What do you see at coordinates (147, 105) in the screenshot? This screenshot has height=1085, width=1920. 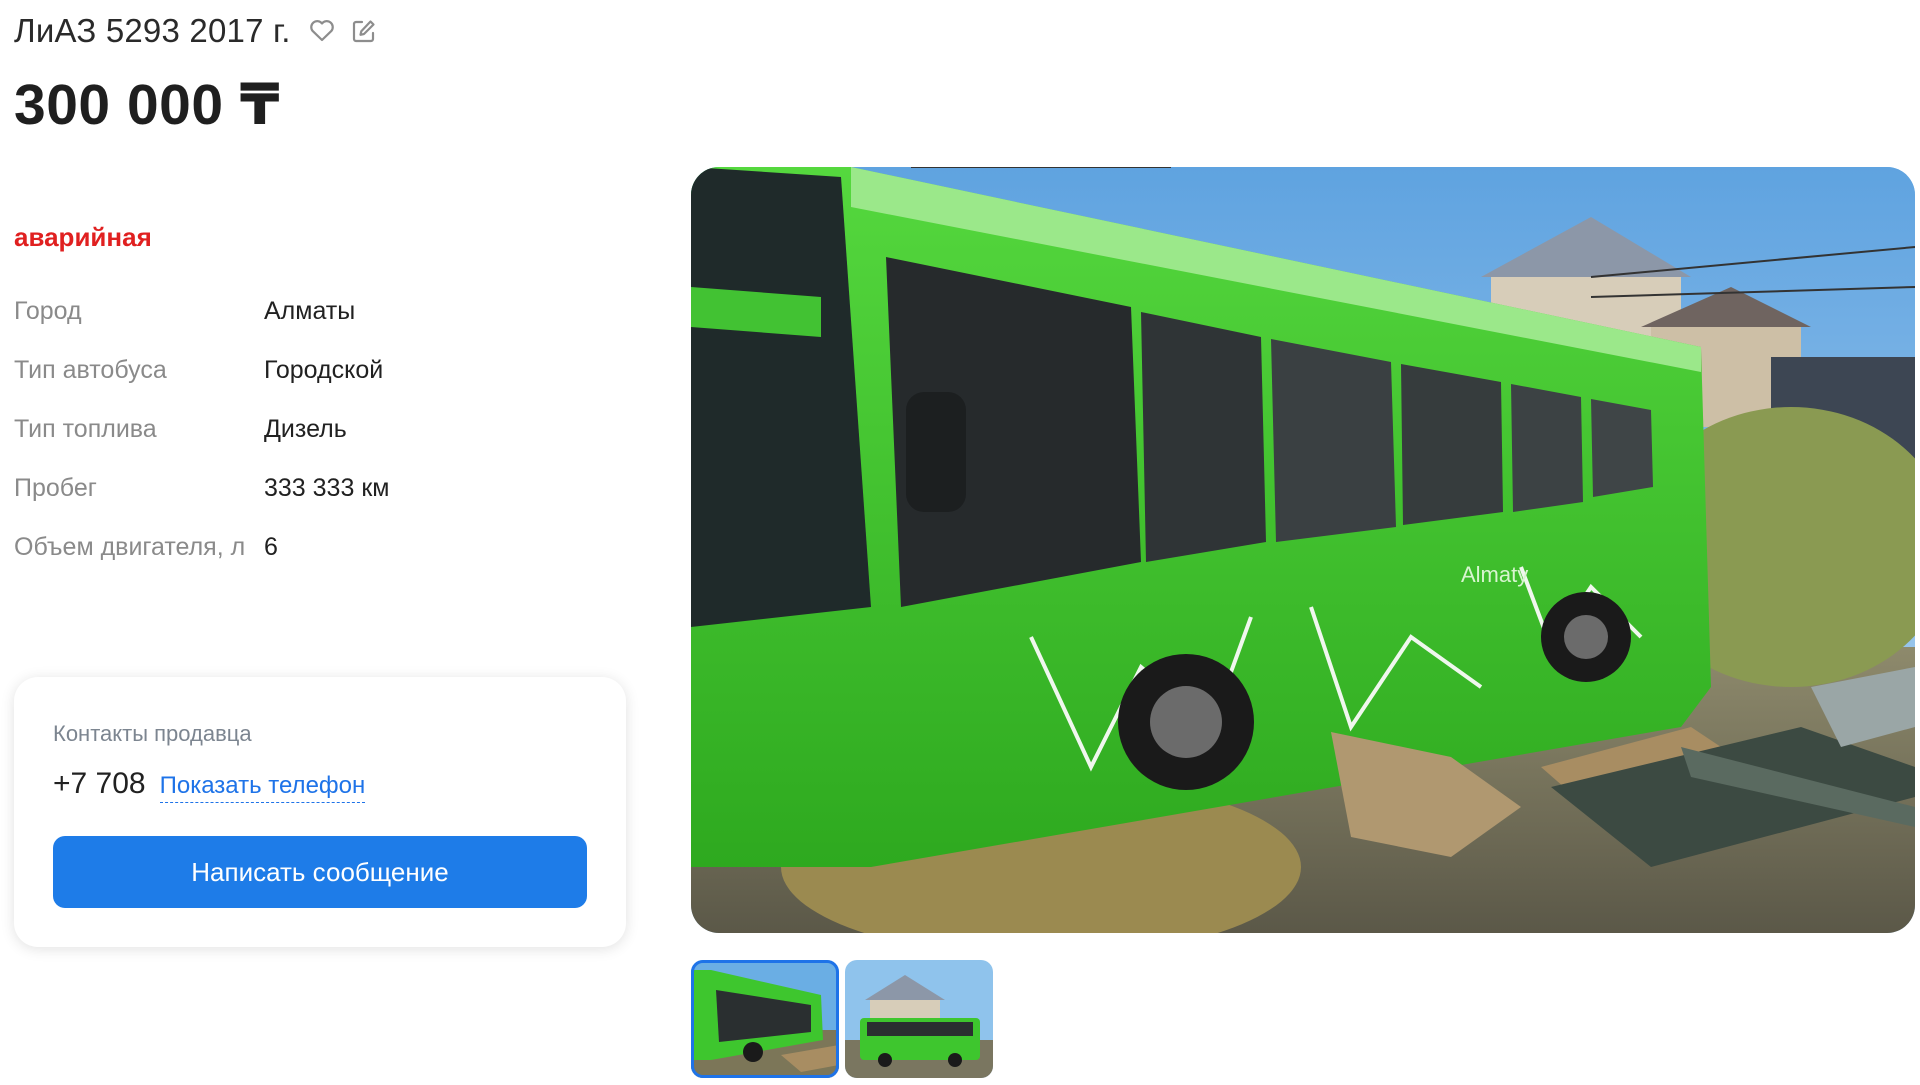 I see `price: 300 000 ₸` at bounding box center [147, 105].